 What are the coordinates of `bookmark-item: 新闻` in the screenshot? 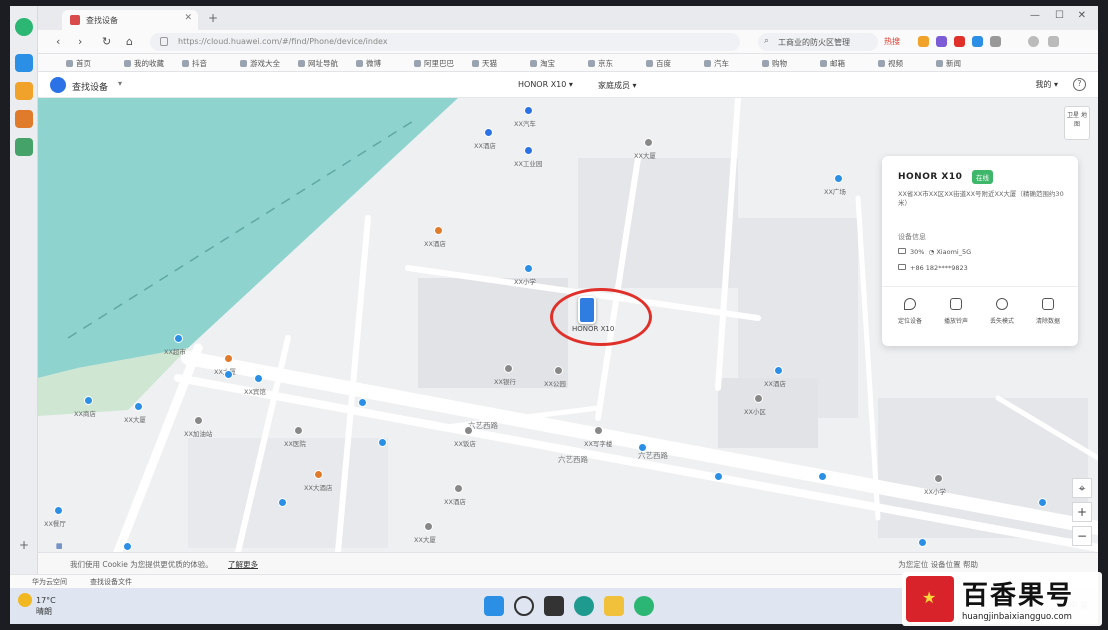 It's located at (948, 63).